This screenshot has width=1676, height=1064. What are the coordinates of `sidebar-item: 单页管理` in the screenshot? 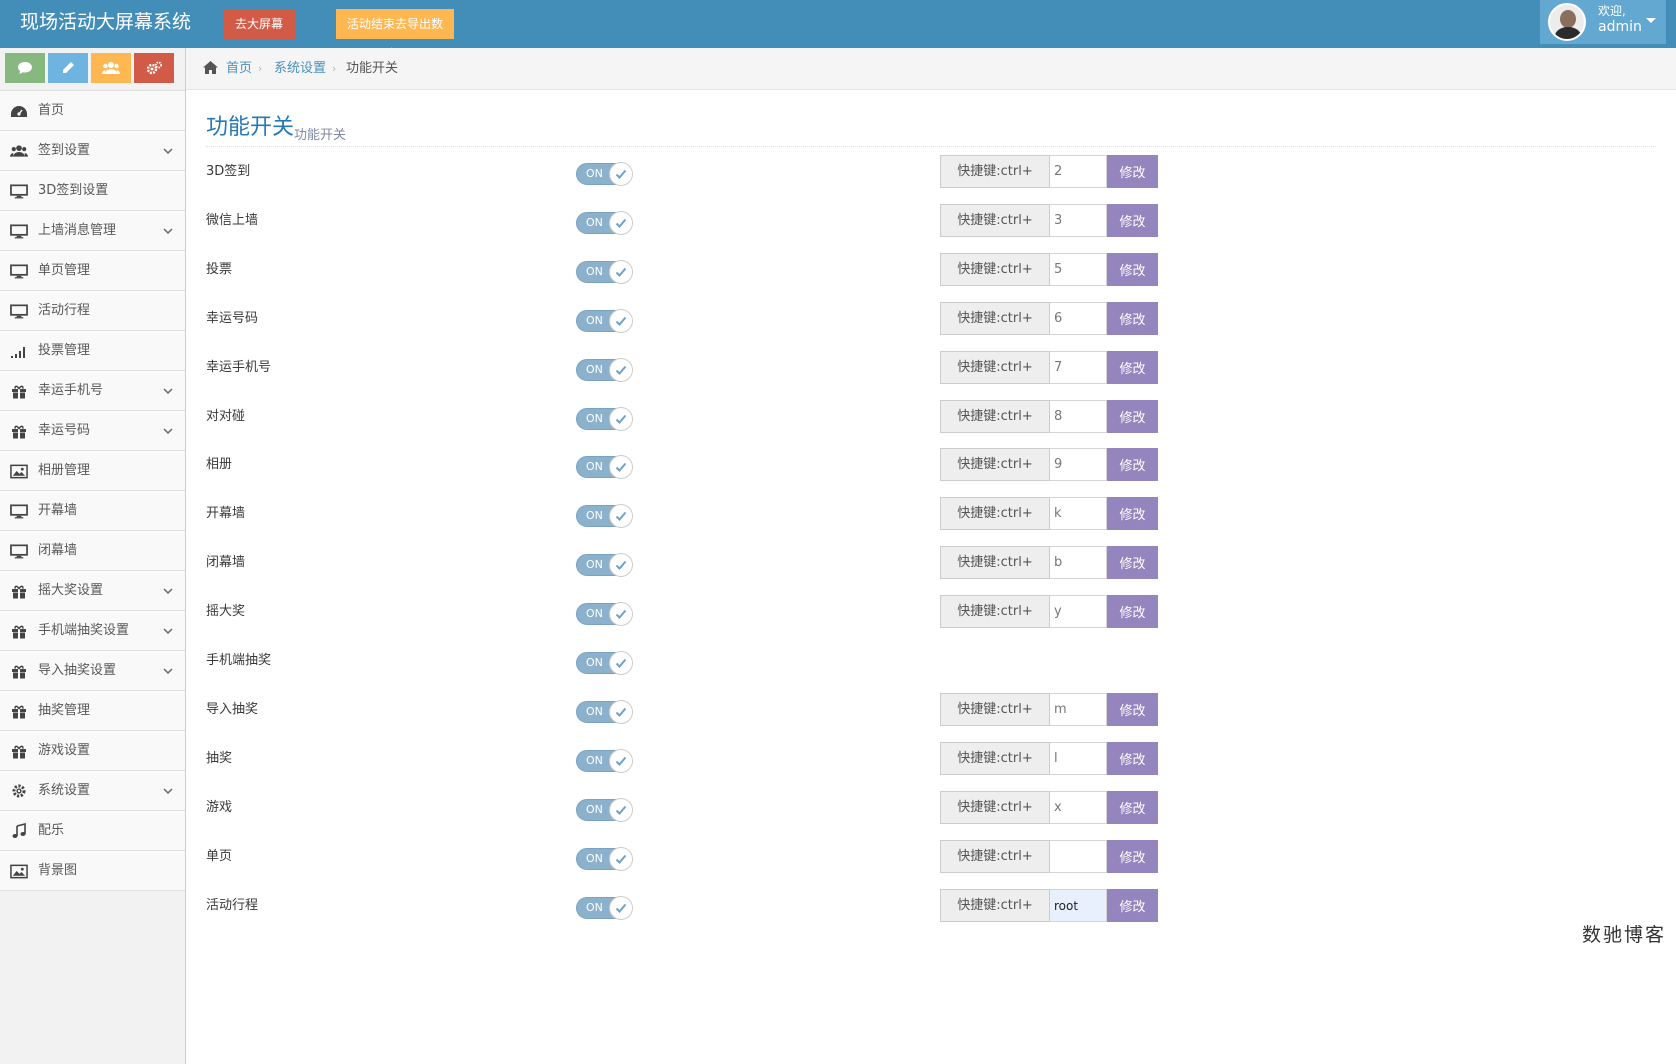 It's located at (92, 271).